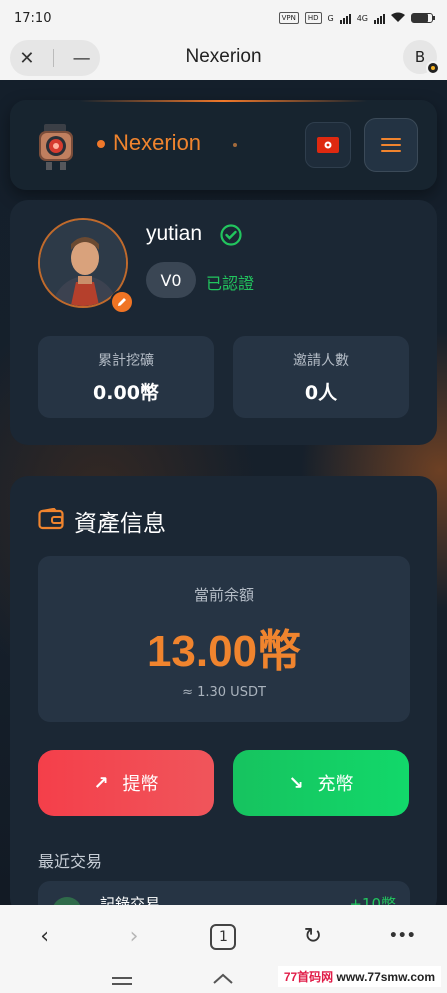 The image size is (447, 993). Describe the element at coordinates (126, 361) in the screenshot. I see `stat-label: 累計挖礦` at that location.